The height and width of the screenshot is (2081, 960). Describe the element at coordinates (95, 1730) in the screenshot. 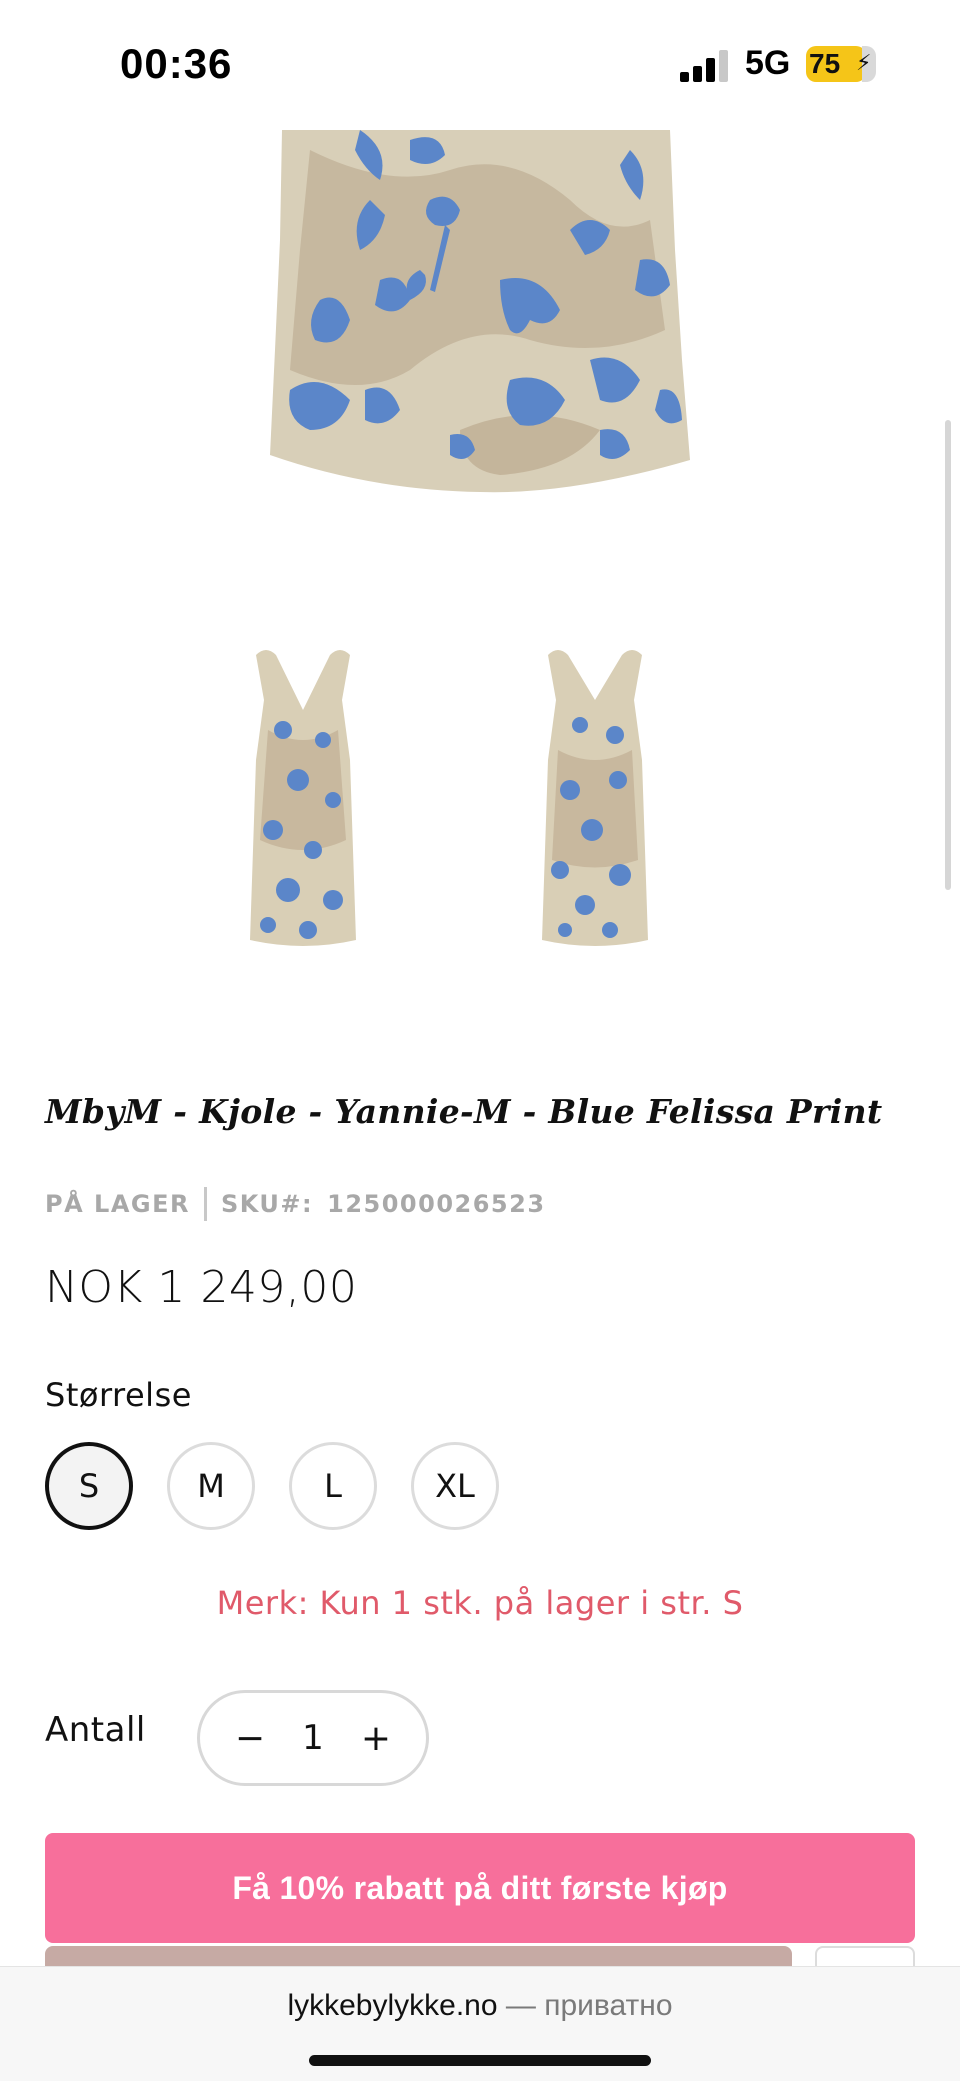

I see `quantity-label: Antall` at that location.